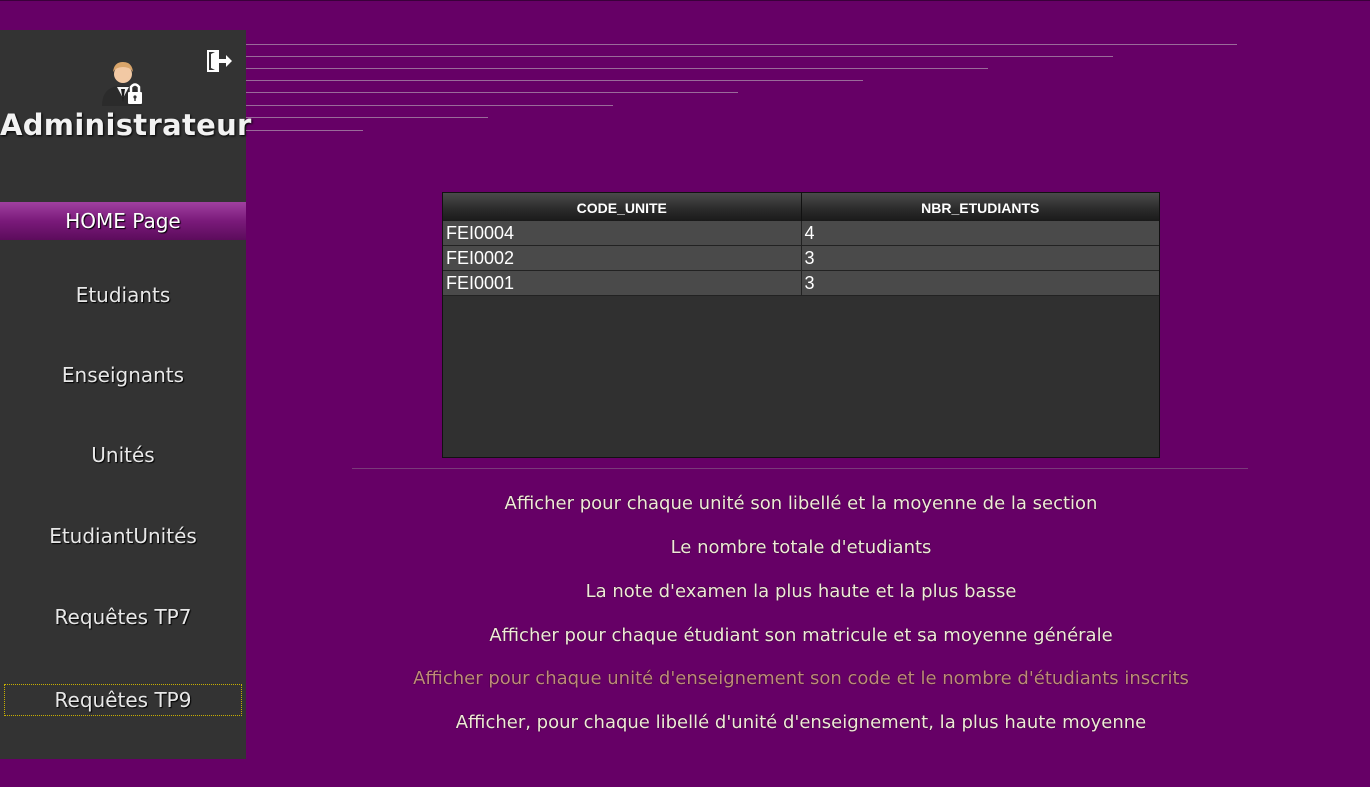 This screenshot has width=1370, height=787. Describe the element at coordinates (126, 125) in the screenshot. I see `admin-title: Administrateur` at that location.